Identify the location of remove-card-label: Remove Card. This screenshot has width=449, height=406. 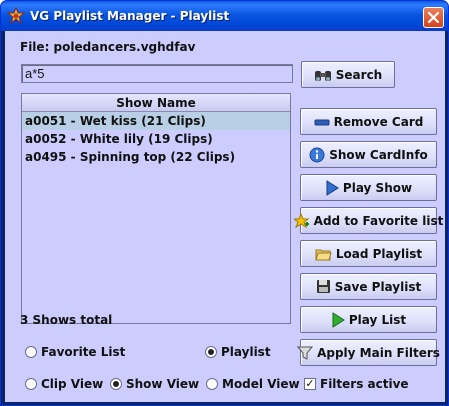
(378, 121).